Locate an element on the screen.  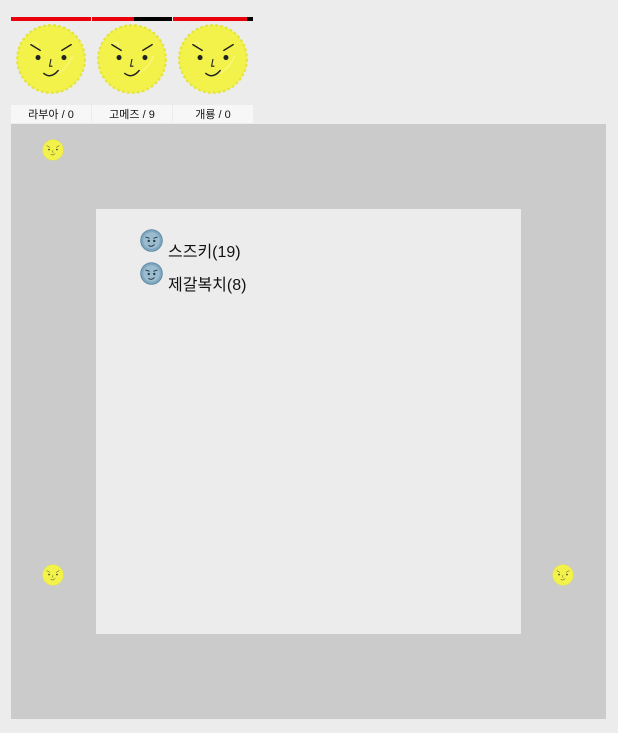
player-card-3: 개룡 / 0 is located at coordinates (213, 70).